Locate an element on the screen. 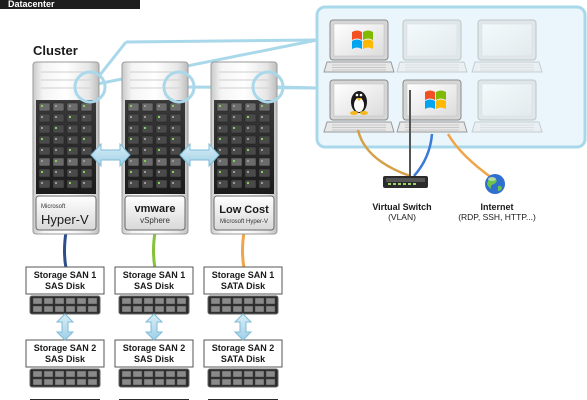 Image resolution: width=587 pixels, height=400 pixels. storage-san1-3: Storage SAN 1SATA Disk is located at coordinates (243, 290).